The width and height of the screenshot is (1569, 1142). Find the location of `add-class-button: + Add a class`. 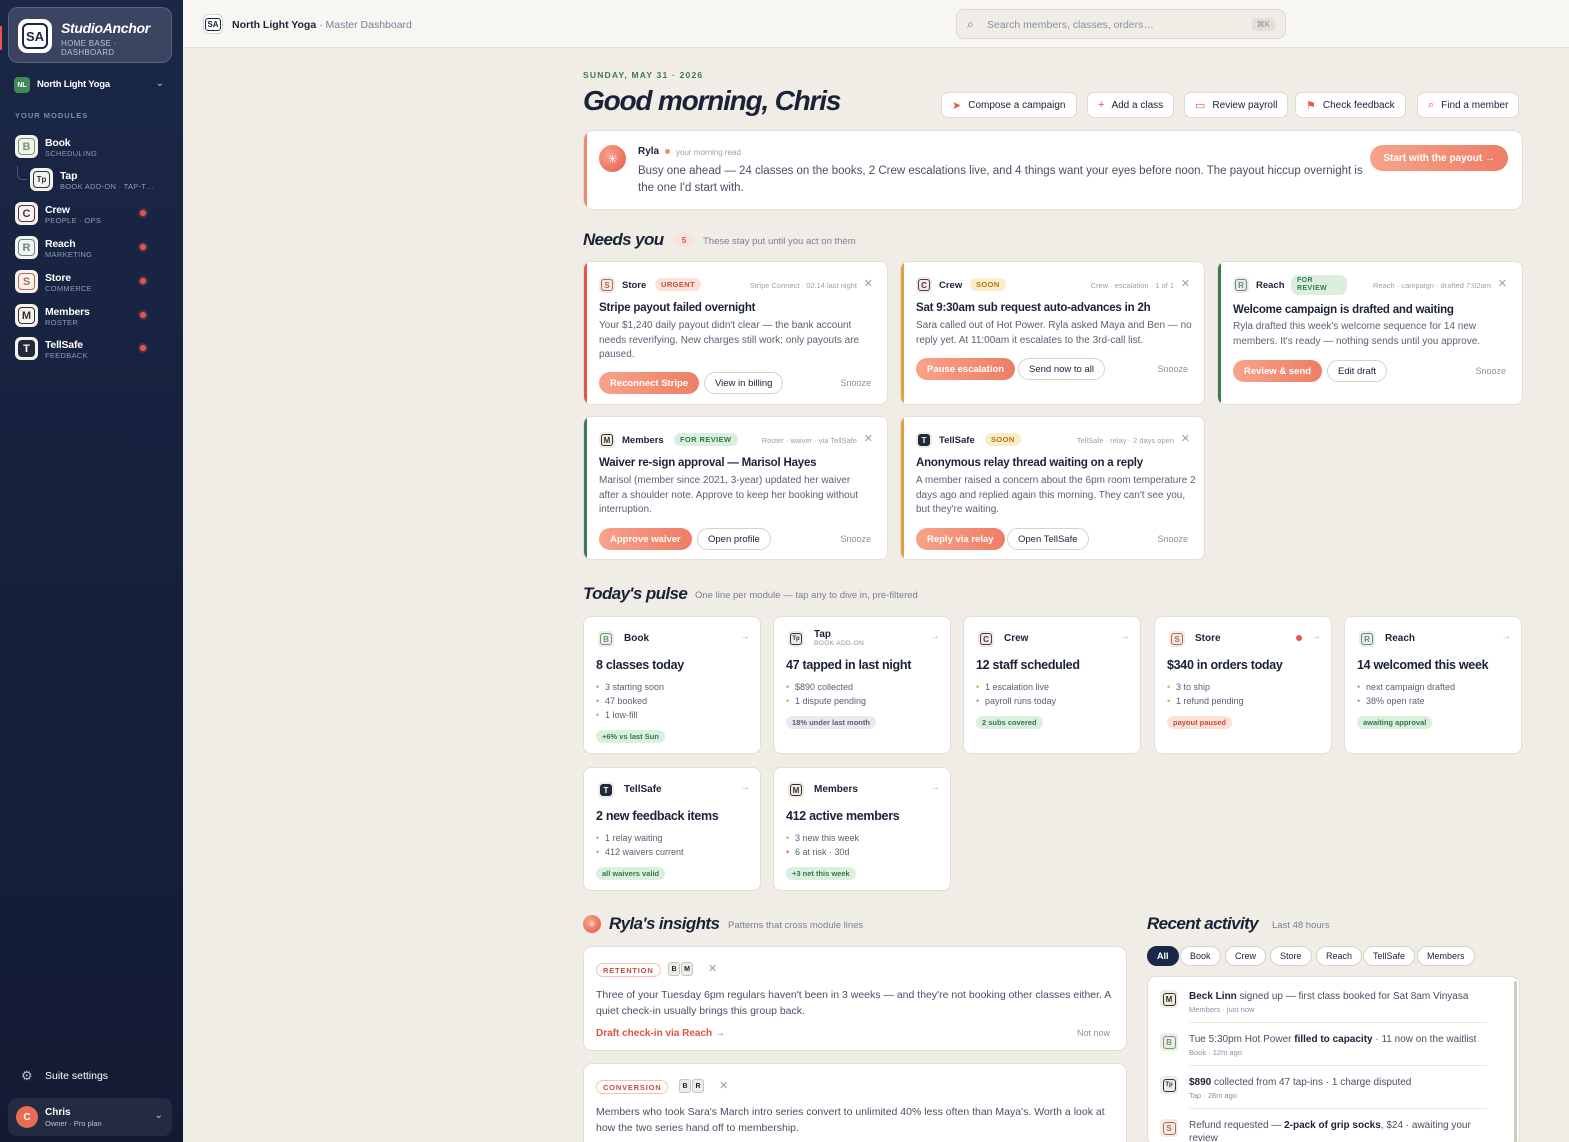

add-class-button: + Add a class is located at coordinates (1131, 105).